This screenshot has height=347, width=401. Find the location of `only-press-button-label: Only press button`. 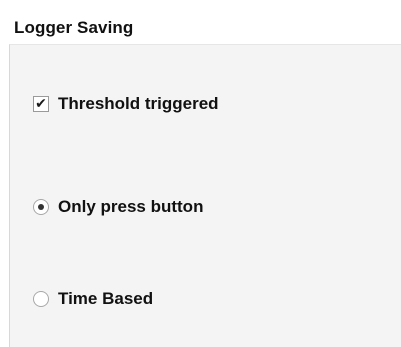

only-press-button-label: Only press button is located at coordinates (130, 207).